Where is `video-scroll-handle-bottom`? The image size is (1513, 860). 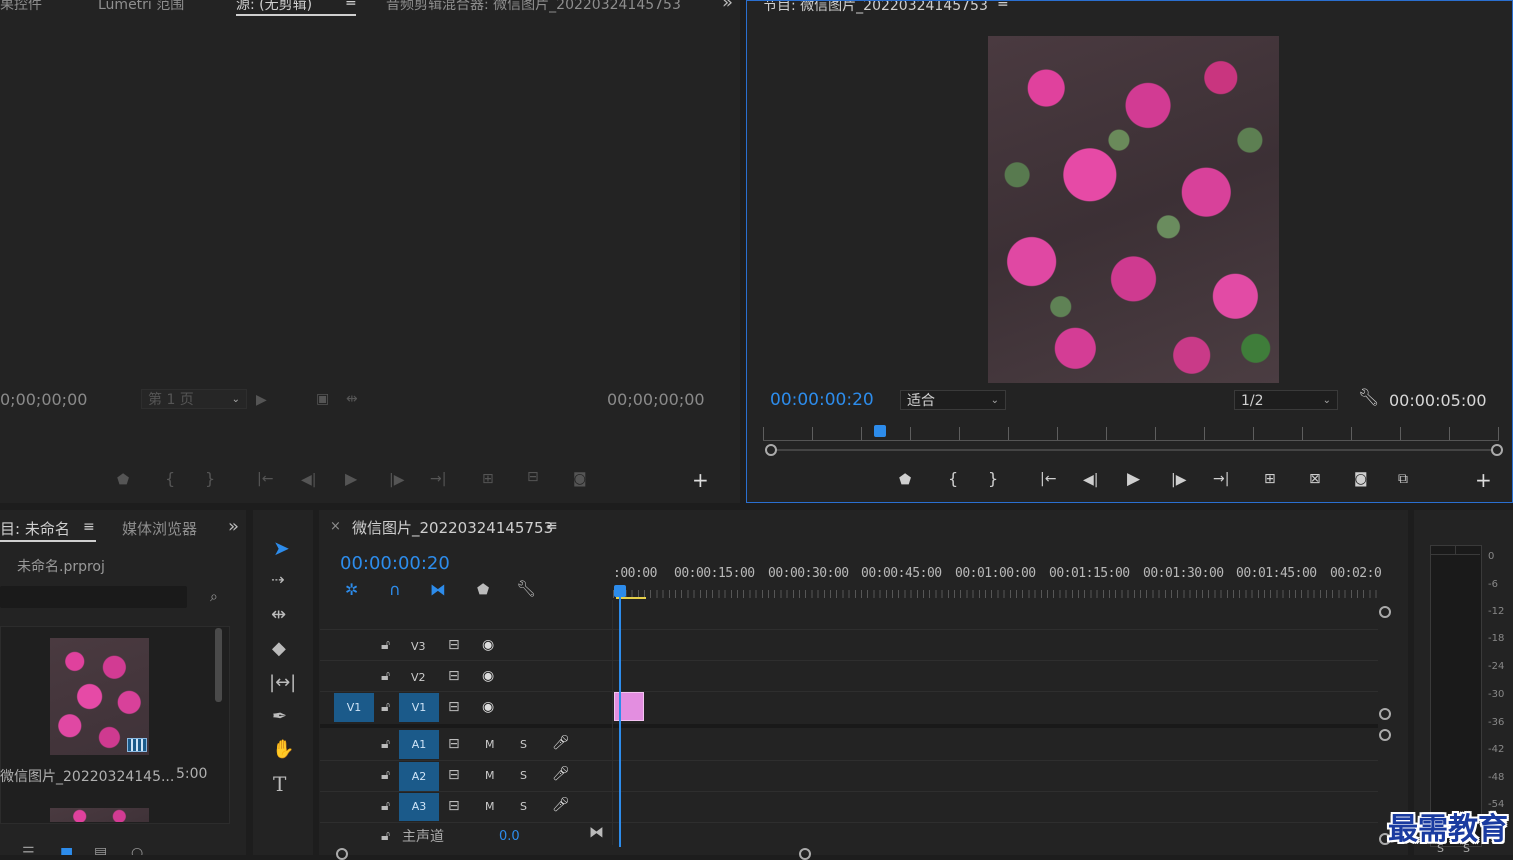
video-scroll-handle-bottom is located at coordinates (1385, 714).